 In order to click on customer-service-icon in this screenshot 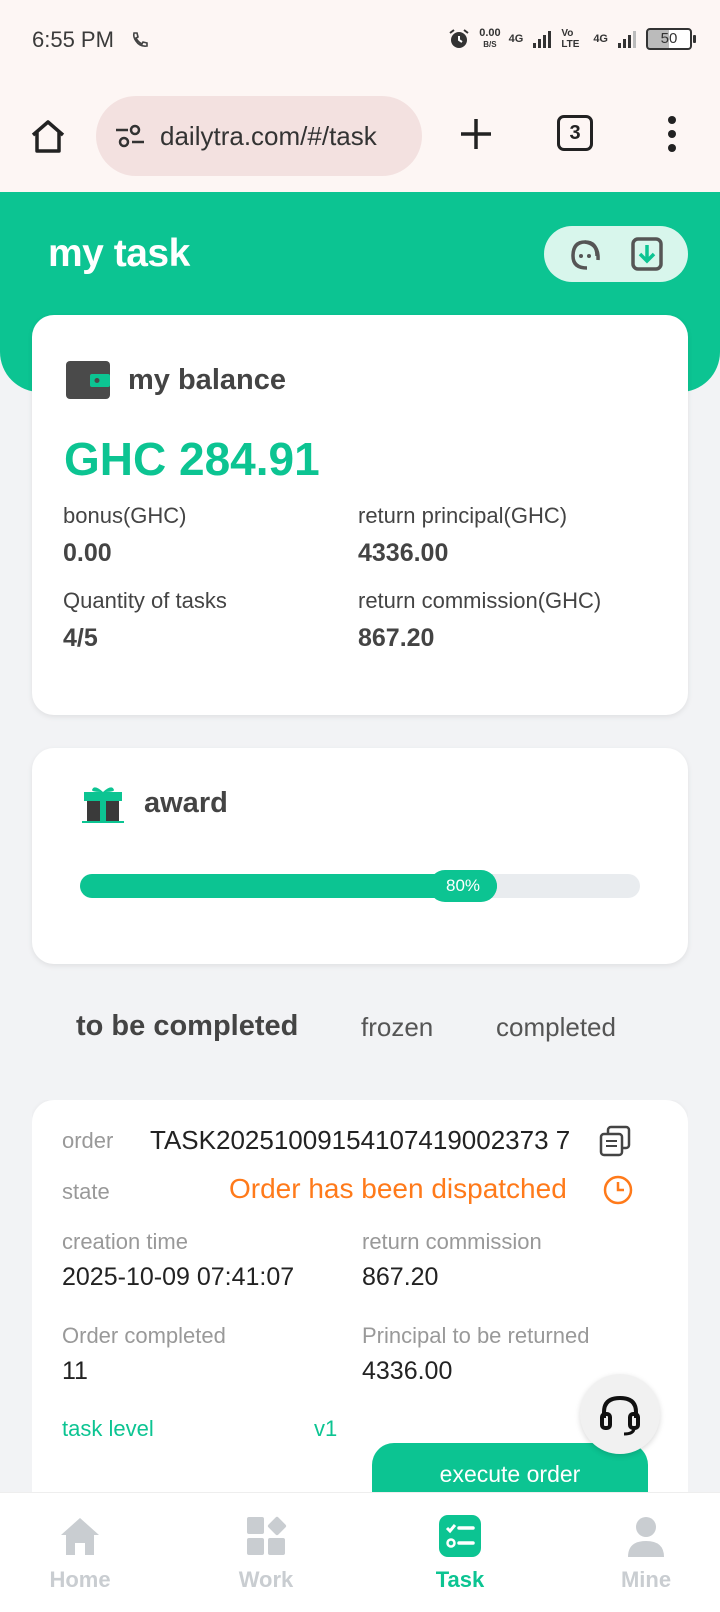, I will do `click(585, 254)`.